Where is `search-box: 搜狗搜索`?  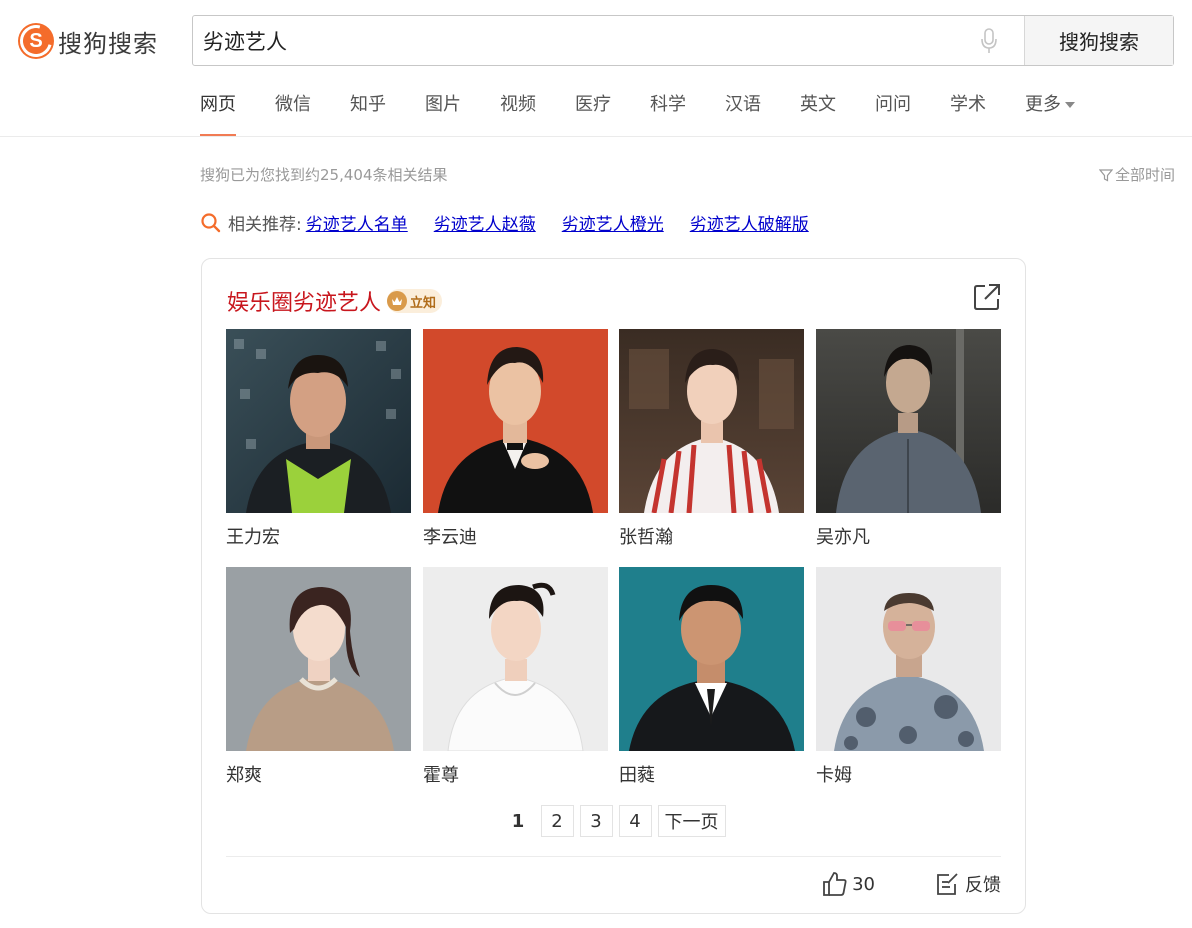
search-box: 搜狗搜索 is located at coordinates (683, 40).